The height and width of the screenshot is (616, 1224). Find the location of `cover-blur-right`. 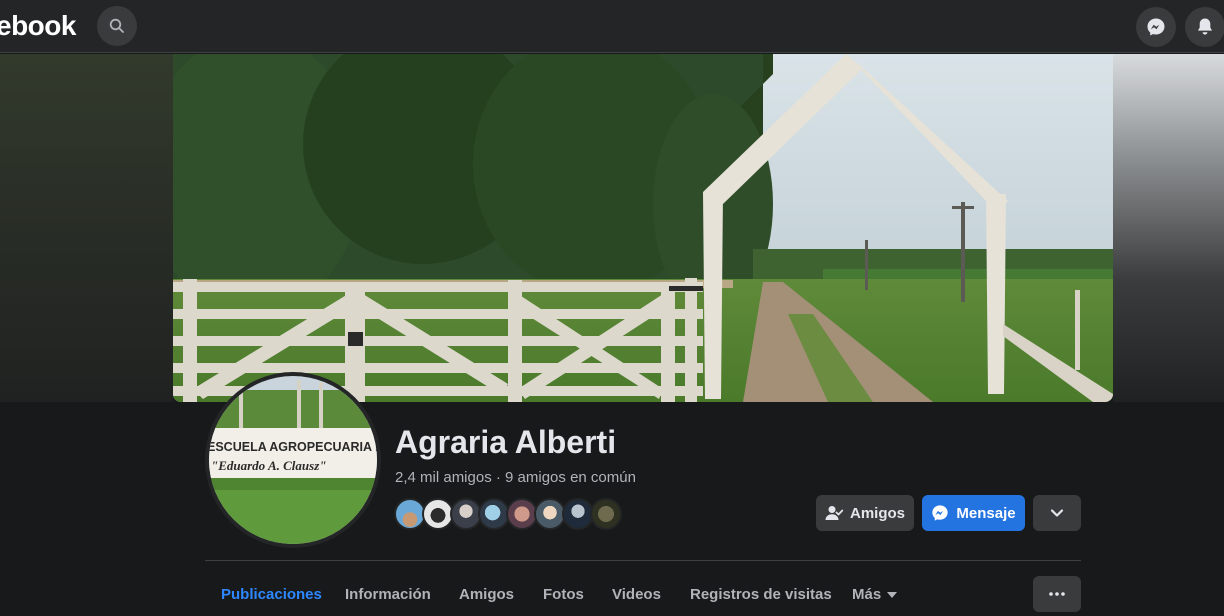

cover-blur-right is located at coordinates (1168, 228).